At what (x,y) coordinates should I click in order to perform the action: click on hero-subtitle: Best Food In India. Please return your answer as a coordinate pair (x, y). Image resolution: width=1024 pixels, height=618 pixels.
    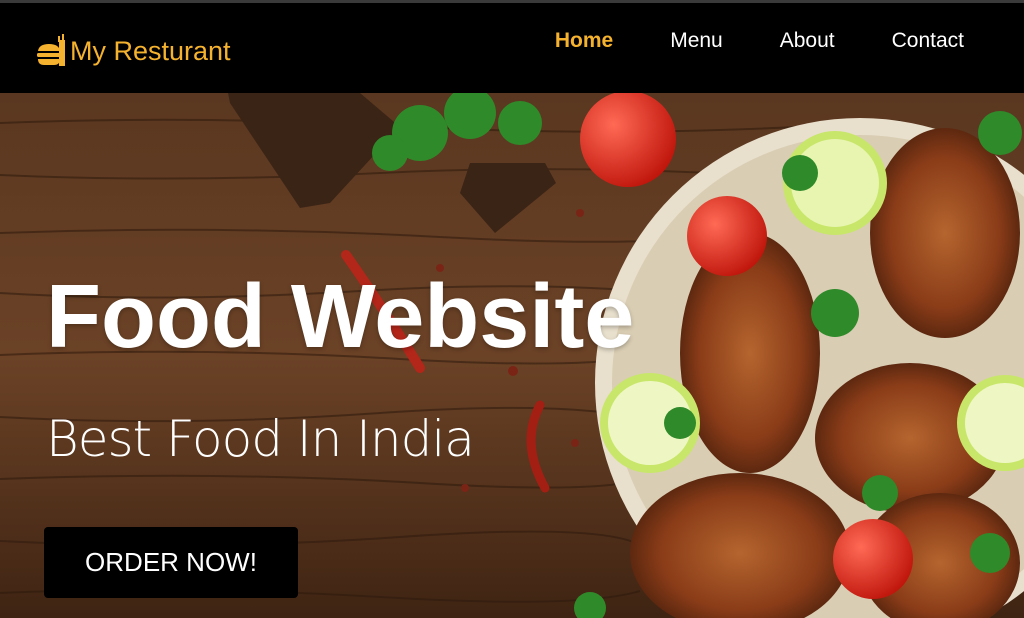
    Looking at the image, I should click on (260, 439).